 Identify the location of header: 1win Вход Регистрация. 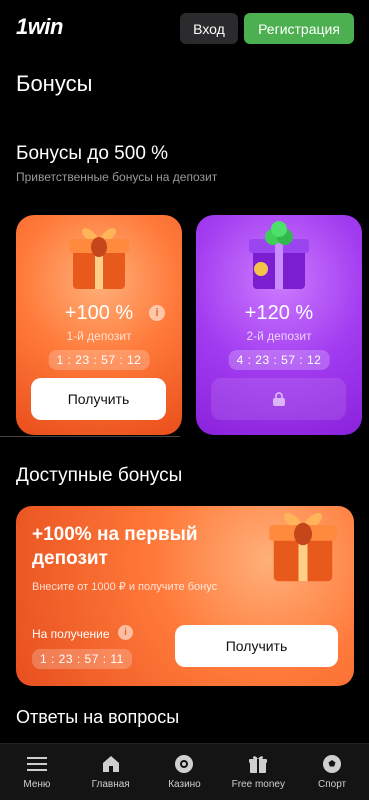
(184, 29).